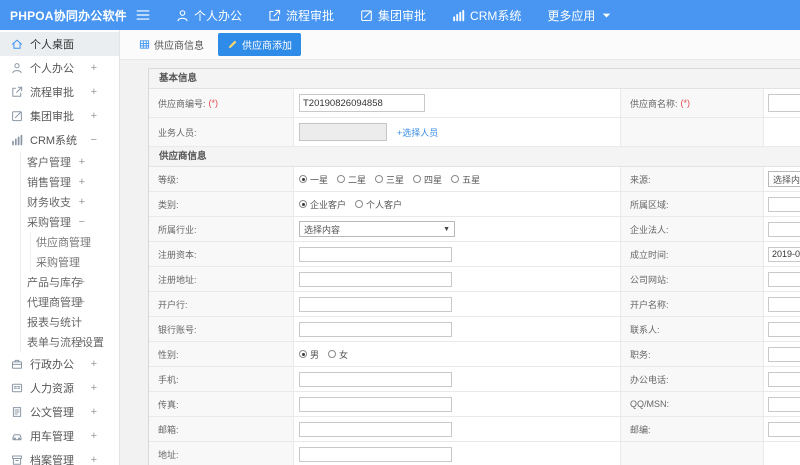  Describe the element at coordinates (54, 283) in the screenshot. I see `sidebar-item-label: 产品与库存` at that location.